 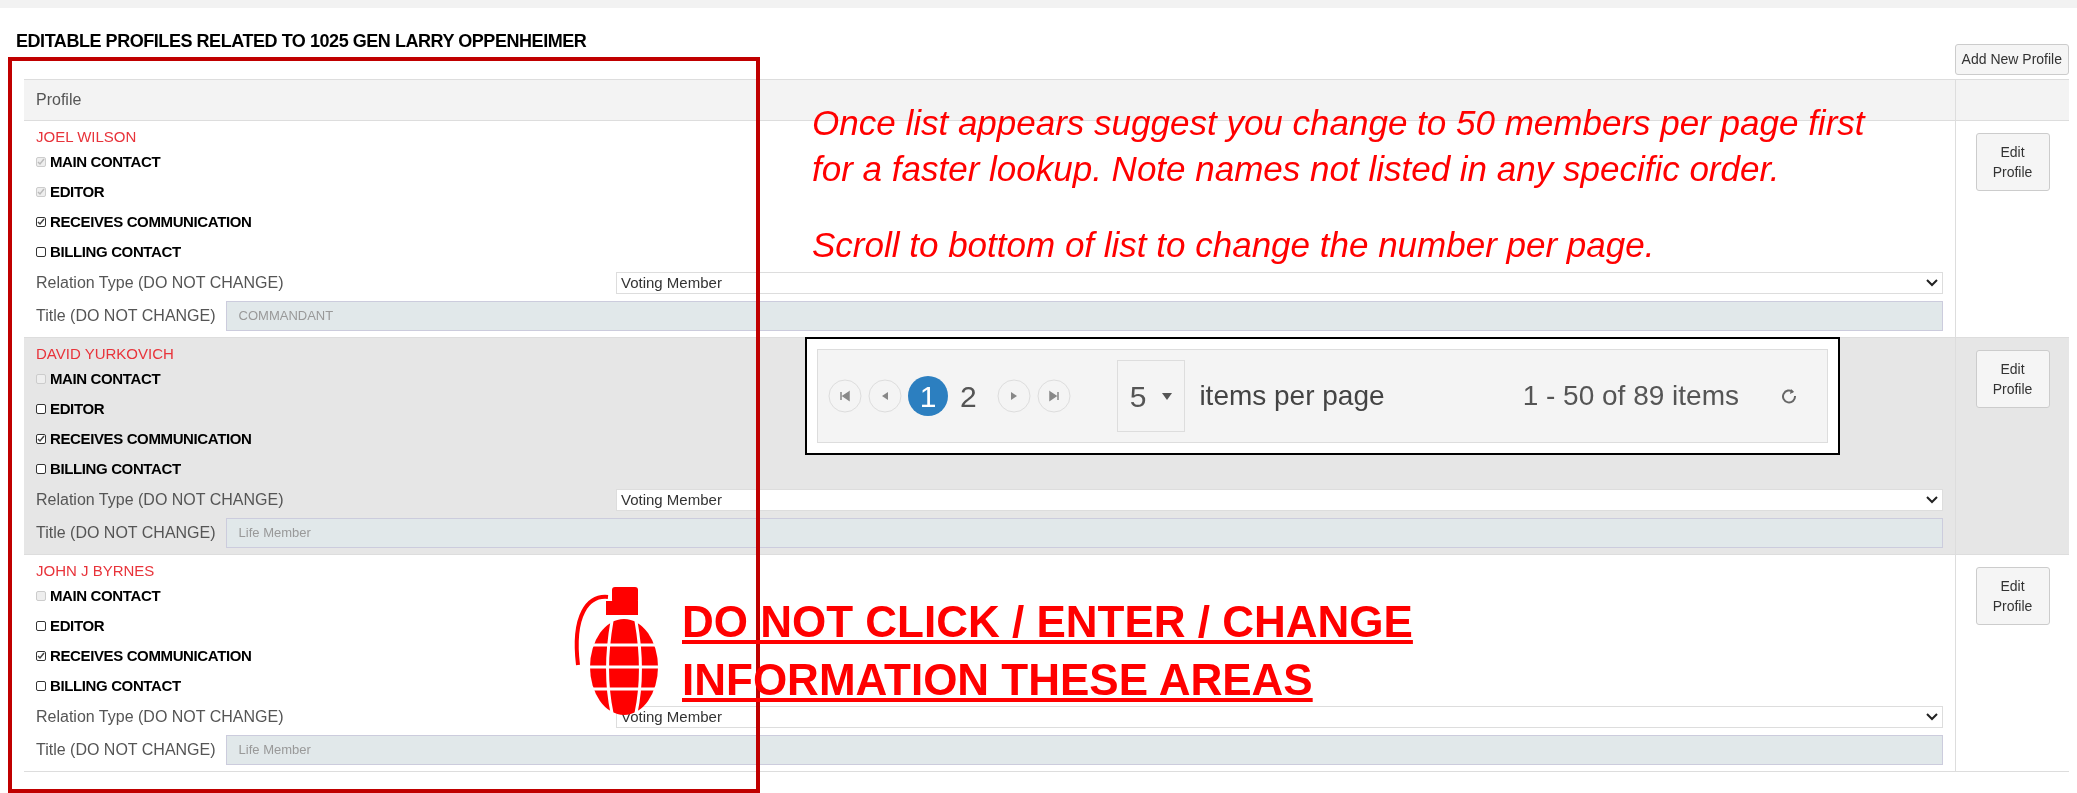 What do you see at coordinates (95, 571) in the screenshot?
I see `profile-name: JOHN J BYRNES` at bounding box center [95, 571].